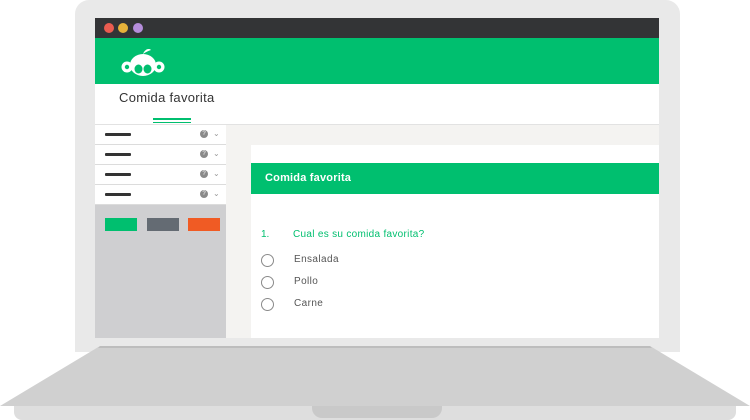 This screenshot has height=420, width=750. Describe the element at coordinates (308, 178) in the screenshot. I see `page-title: Comida favorita` at that location.